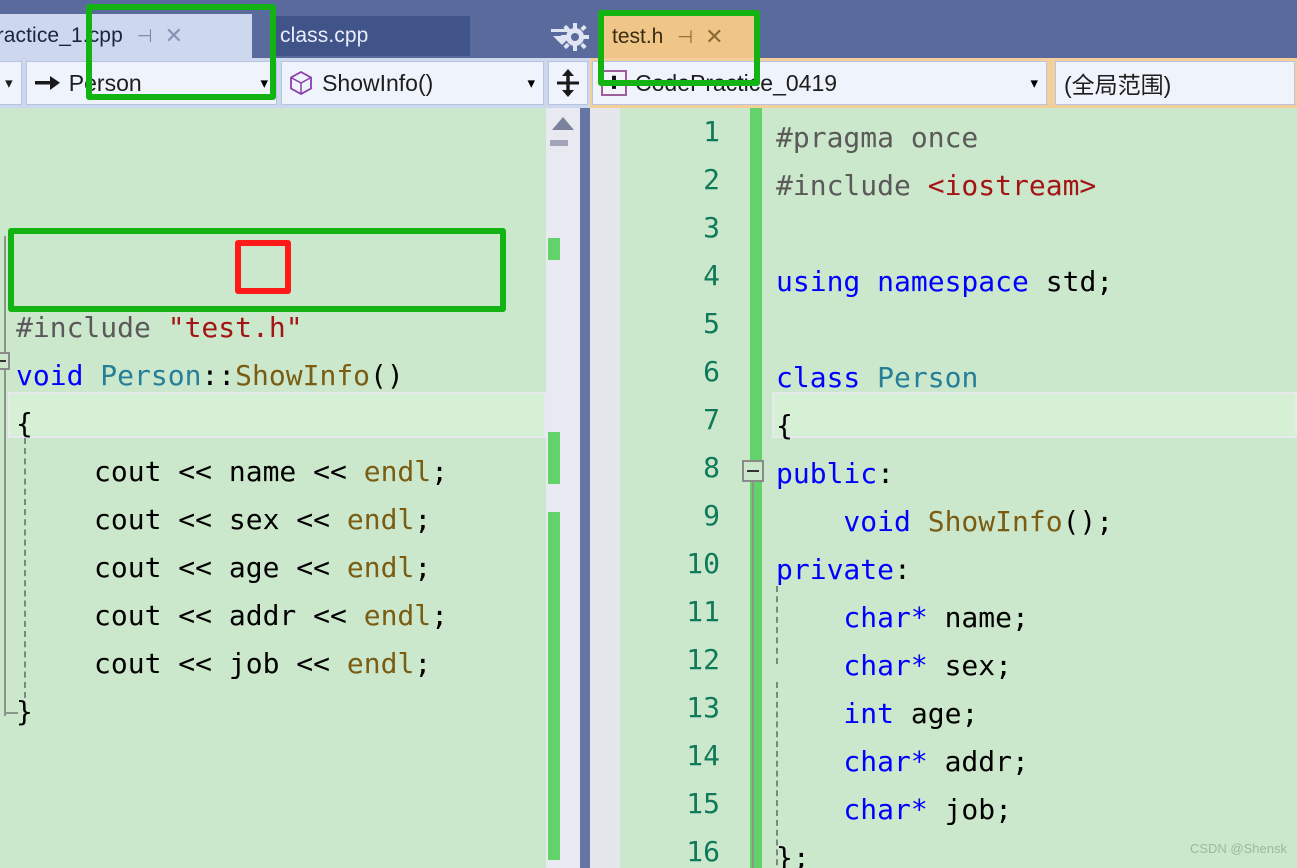 The image size is (1297, 868). What do you see at coordinates (126, 36) in the screenshot?
I see `tab-codepractice-1-cpp: lePractice_1.cpp ⊣ ✕` at bounding box center [126, 36].